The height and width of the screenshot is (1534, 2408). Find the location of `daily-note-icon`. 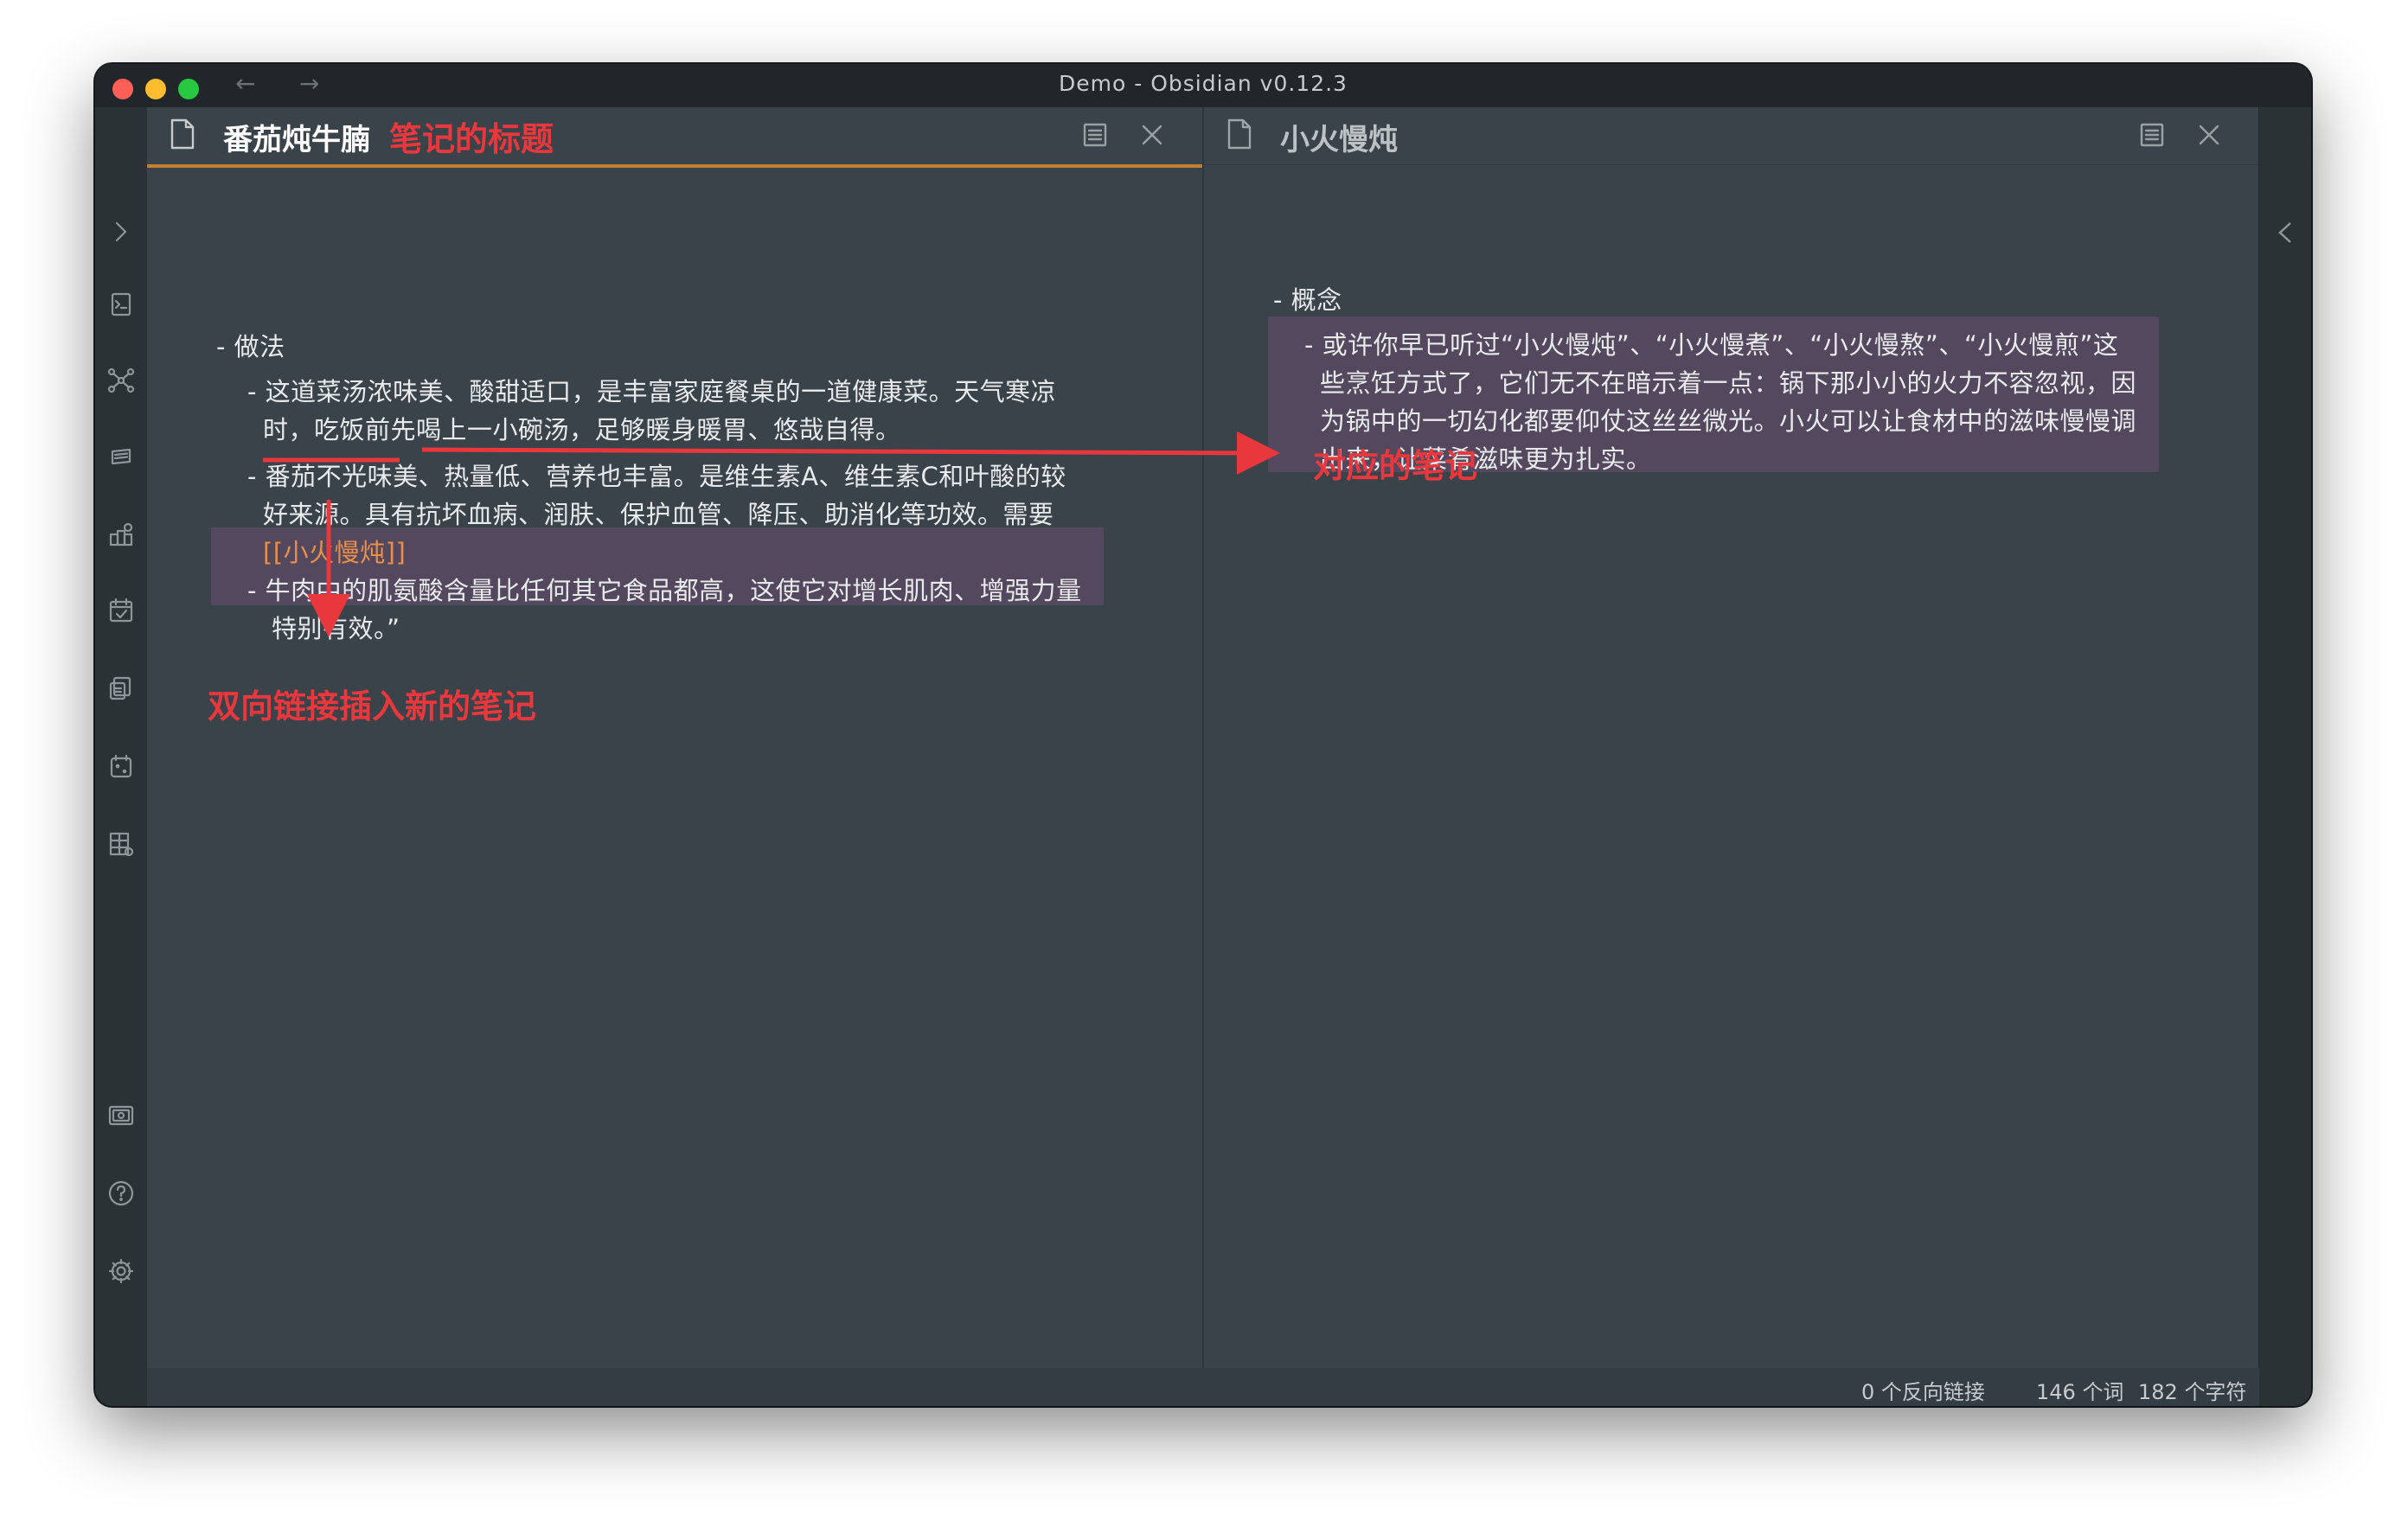

daily-note-icon is located at coordinates (121, 610).